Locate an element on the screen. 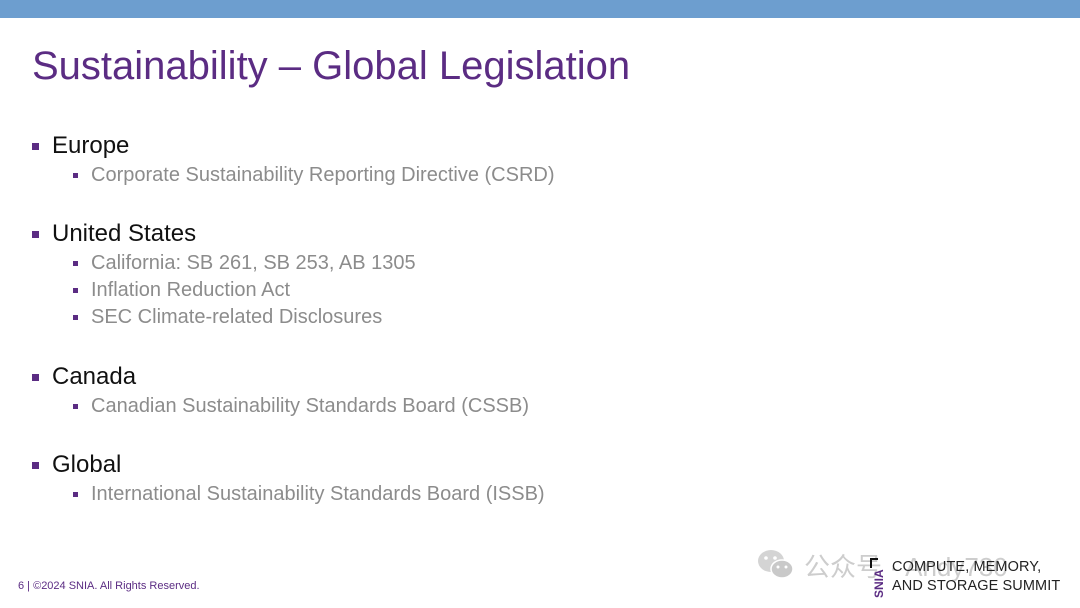  summit-line-1: COMPUTE, MEMORY, is located at coordinates (967, 567).